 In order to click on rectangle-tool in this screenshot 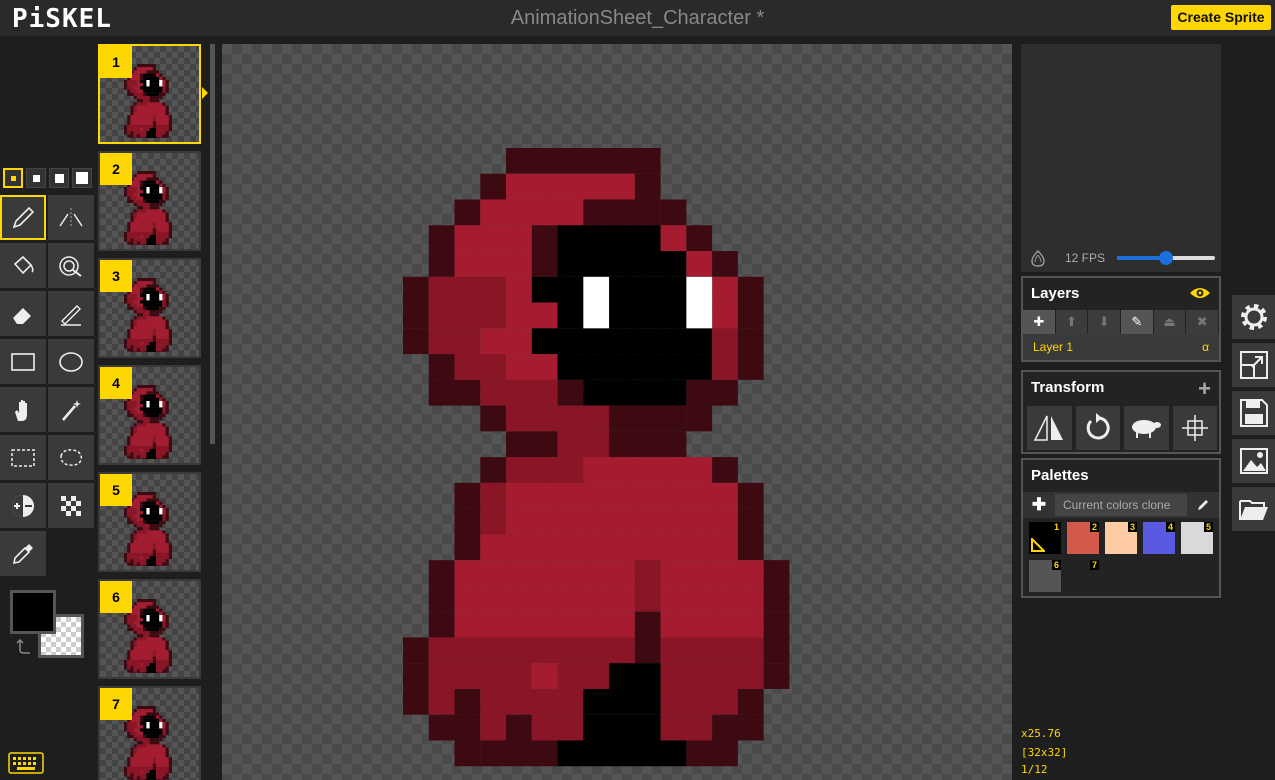, I will do `click(23, 361)`.